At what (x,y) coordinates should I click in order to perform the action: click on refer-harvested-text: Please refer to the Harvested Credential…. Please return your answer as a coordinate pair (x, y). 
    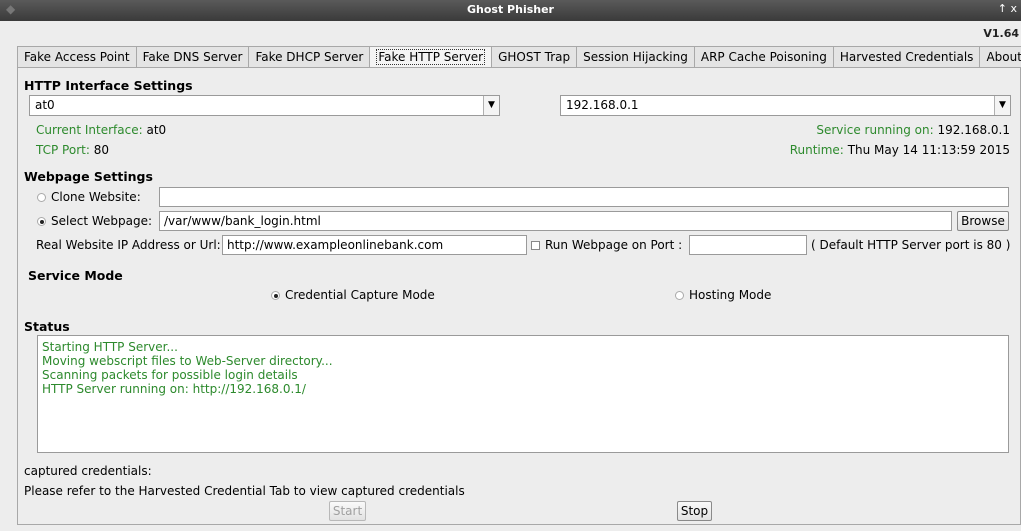
    Looking at the image, I should click on (244, 491).